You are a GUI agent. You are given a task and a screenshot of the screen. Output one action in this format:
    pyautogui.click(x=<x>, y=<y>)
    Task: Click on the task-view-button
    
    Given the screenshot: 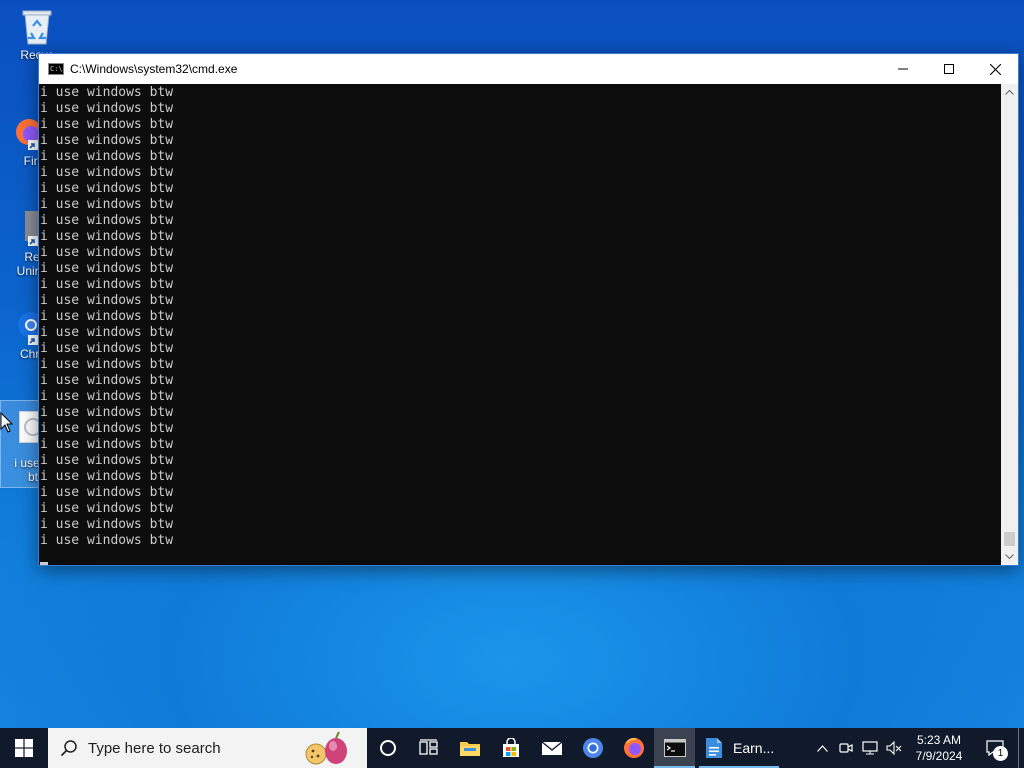 What is the action you would take?
    pyautogui.click(x=428, y=748)
    